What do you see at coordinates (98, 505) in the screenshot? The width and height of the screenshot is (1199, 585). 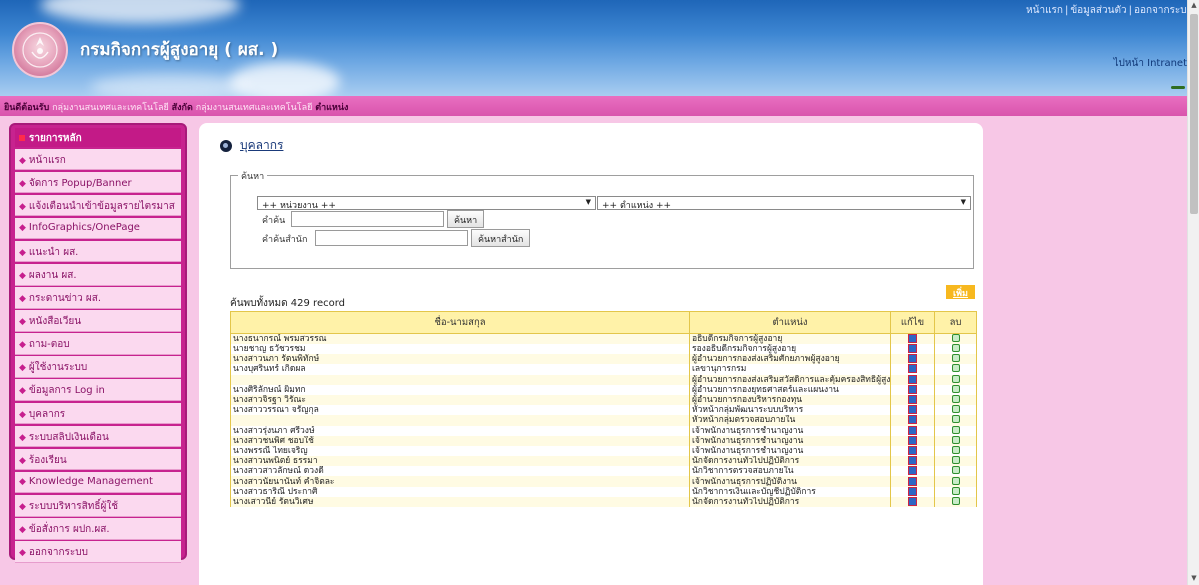 I see `sidebar-item-user-permissions: ◆ ระบบบริหารสิทธิ์ผู้ใช้` at bounding box center [98, 505].